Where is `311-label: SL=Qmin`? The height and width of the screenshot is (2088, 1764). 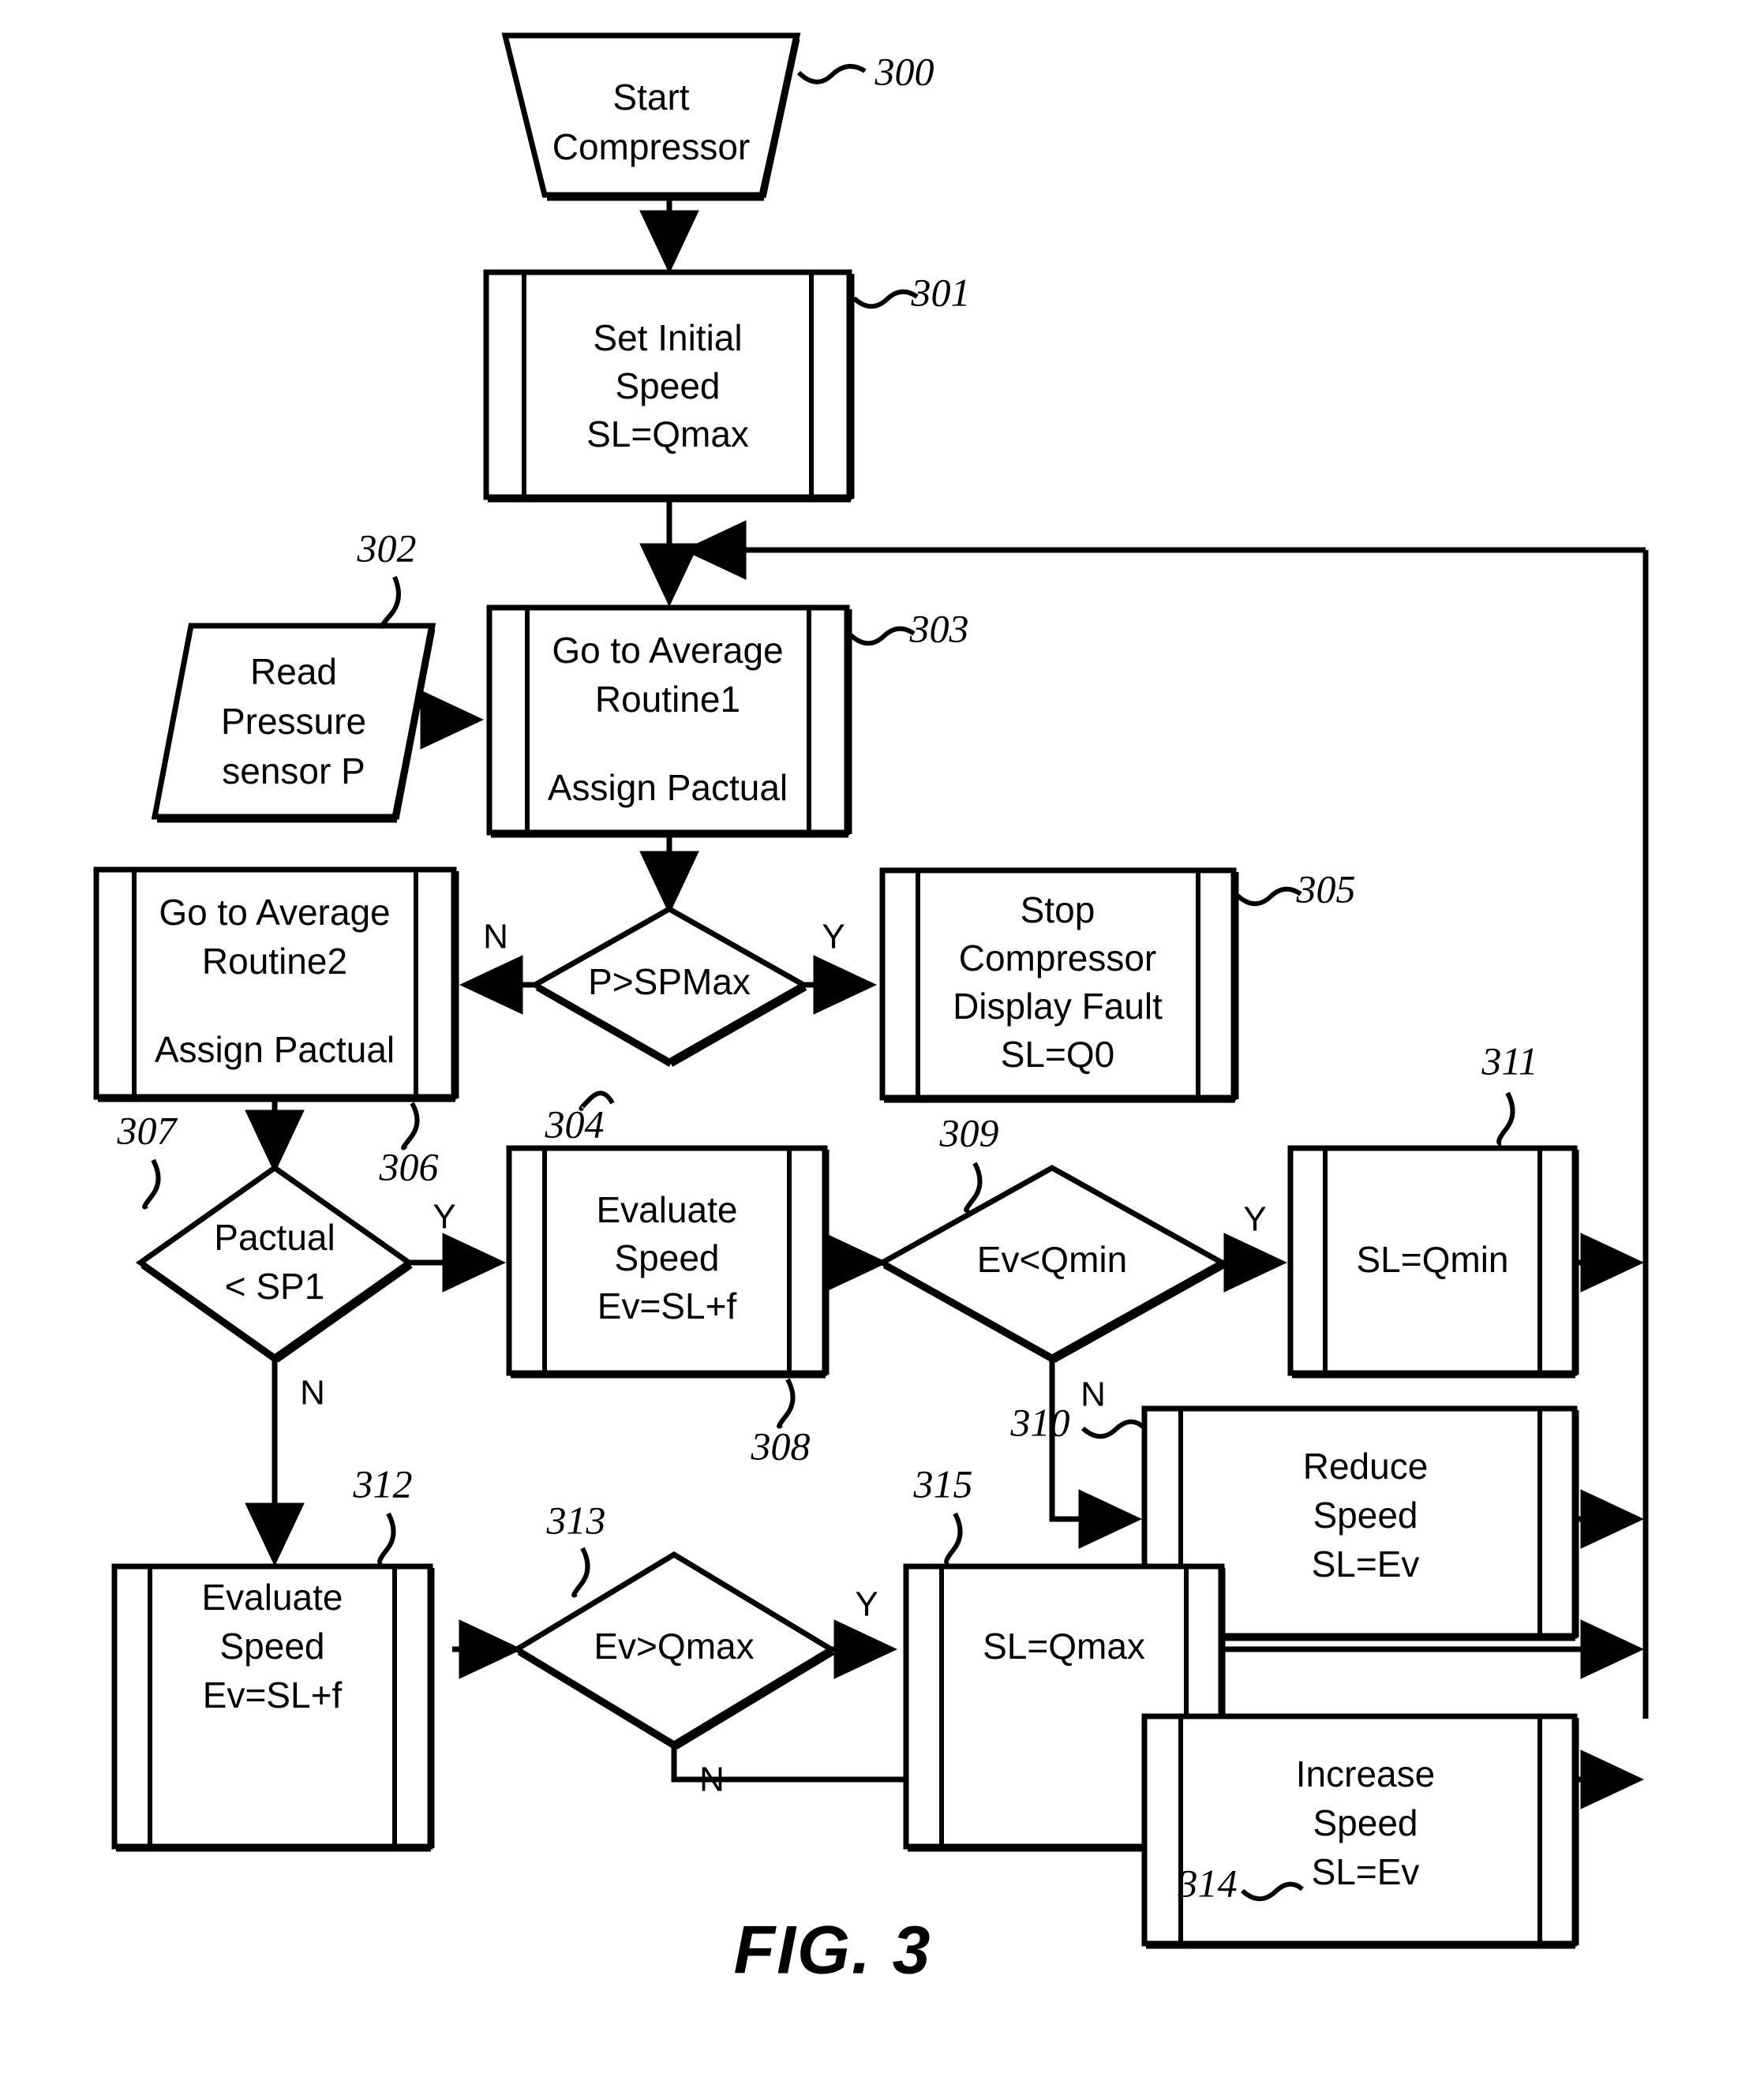
311-label: SL=Qmin is located at coordinates (1432, 1259).